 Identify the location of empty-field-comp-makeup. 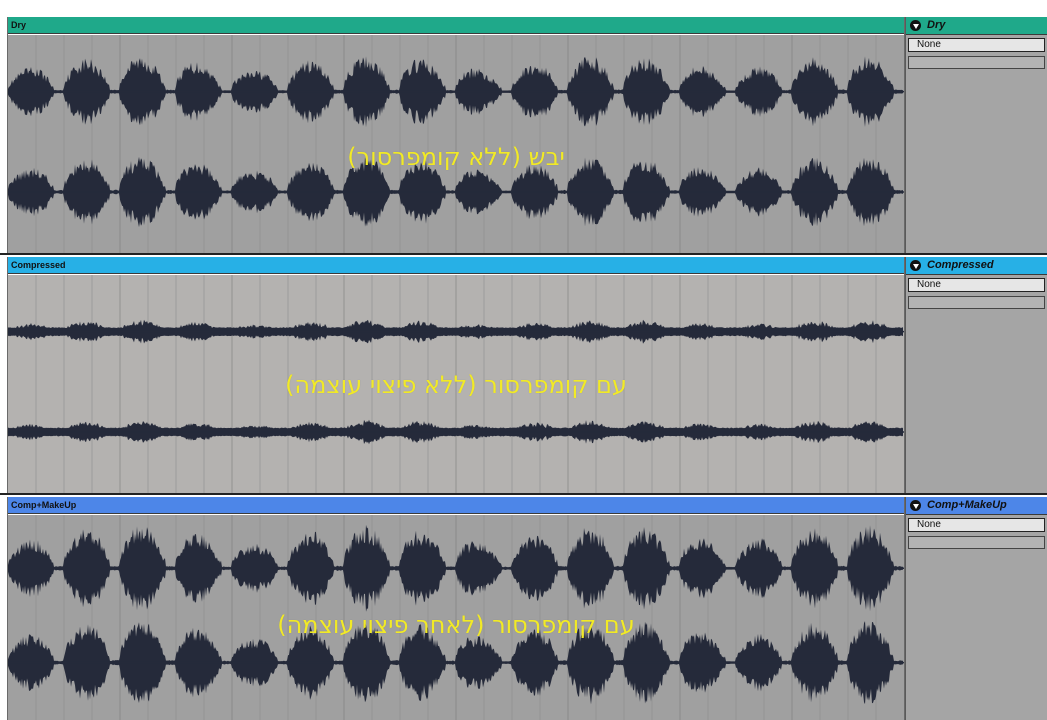
(976, 542).